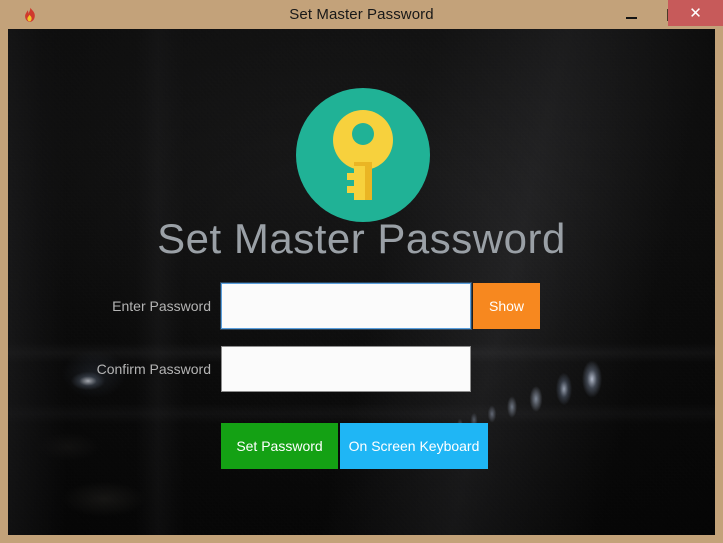 This screenshot has width=723, height=543. What do you see at coordinates (346, 369) in the screenshot?
I see `confirm-password-input` at bounding box center [346, 369].